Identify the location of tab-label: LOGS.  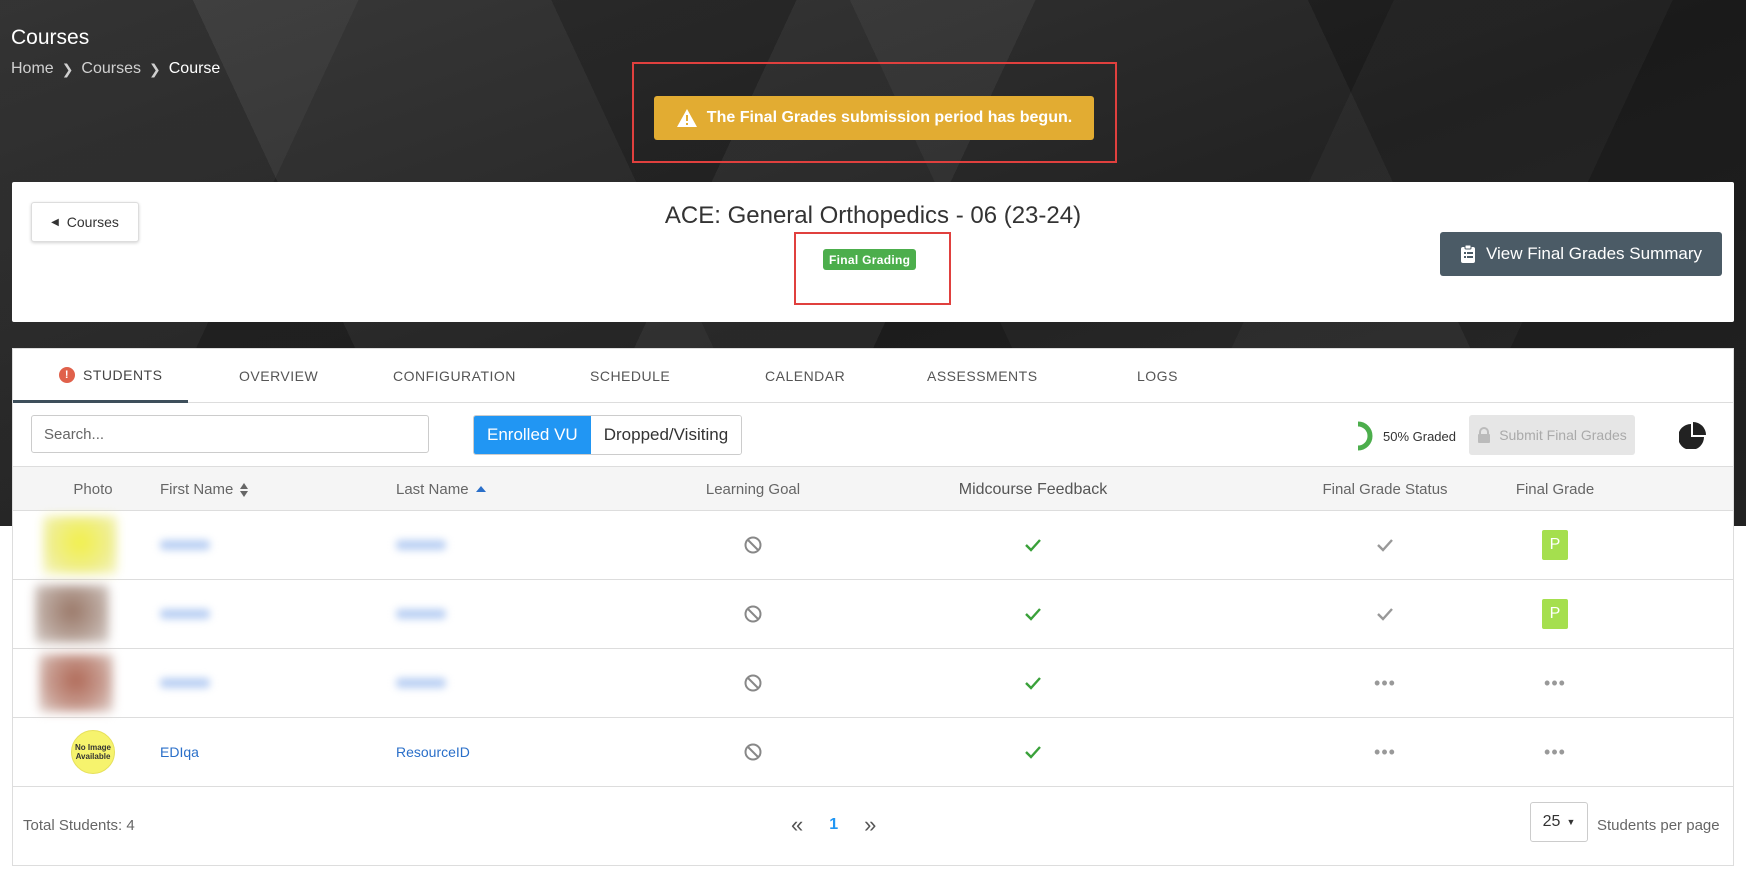
(1157, 376).